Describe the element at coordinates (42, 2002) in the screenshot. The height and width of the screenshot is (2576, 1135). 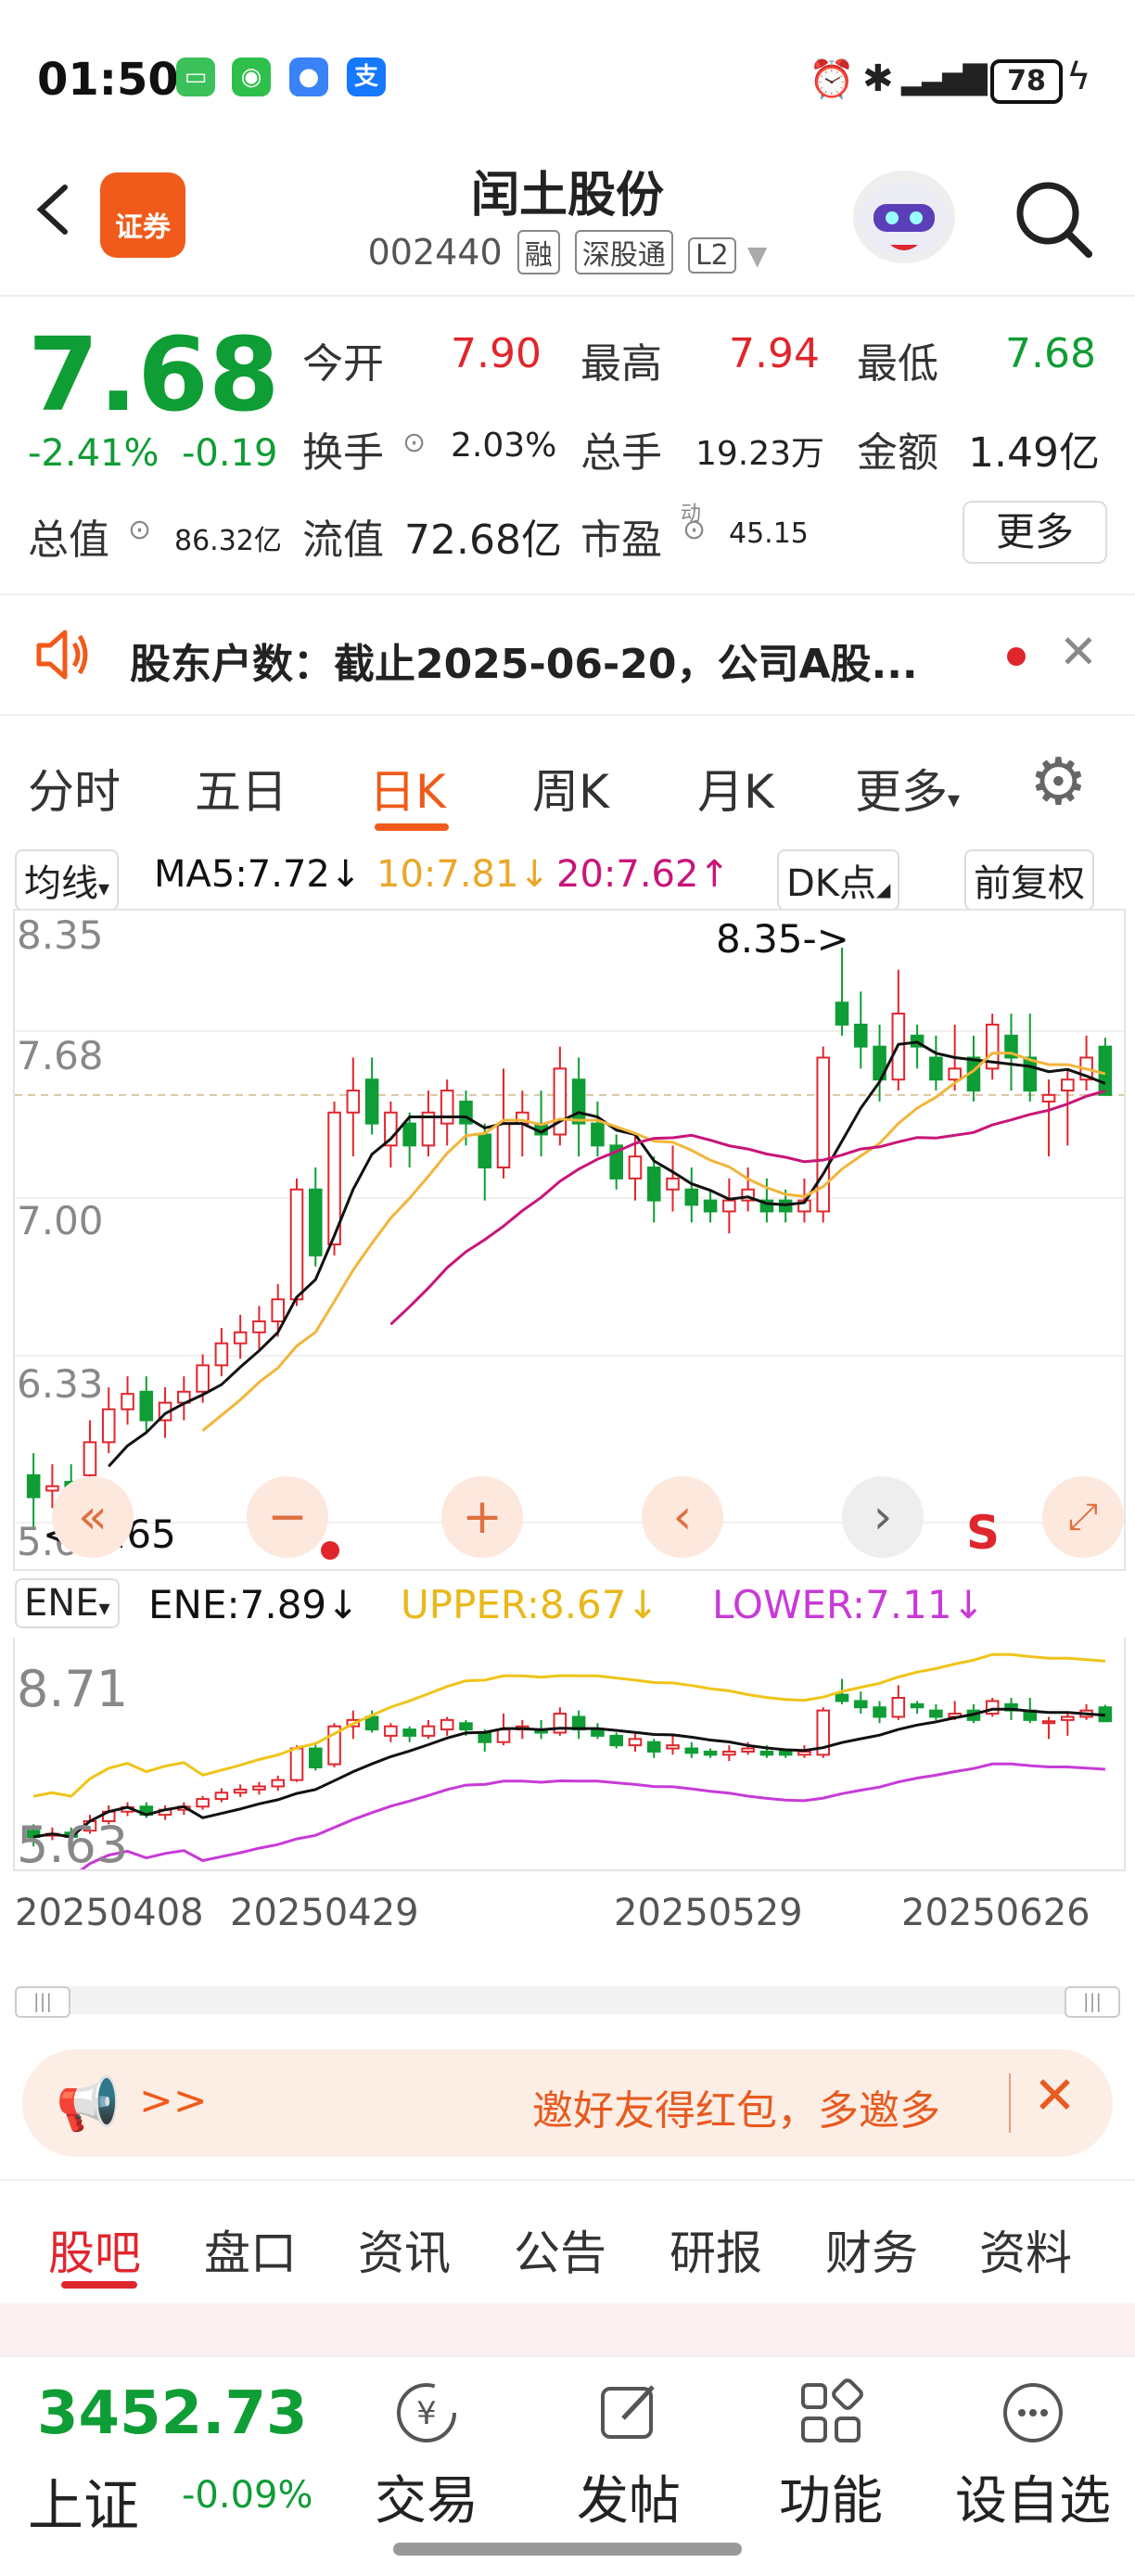
I see `scroll-handle-left: |||` at that location.